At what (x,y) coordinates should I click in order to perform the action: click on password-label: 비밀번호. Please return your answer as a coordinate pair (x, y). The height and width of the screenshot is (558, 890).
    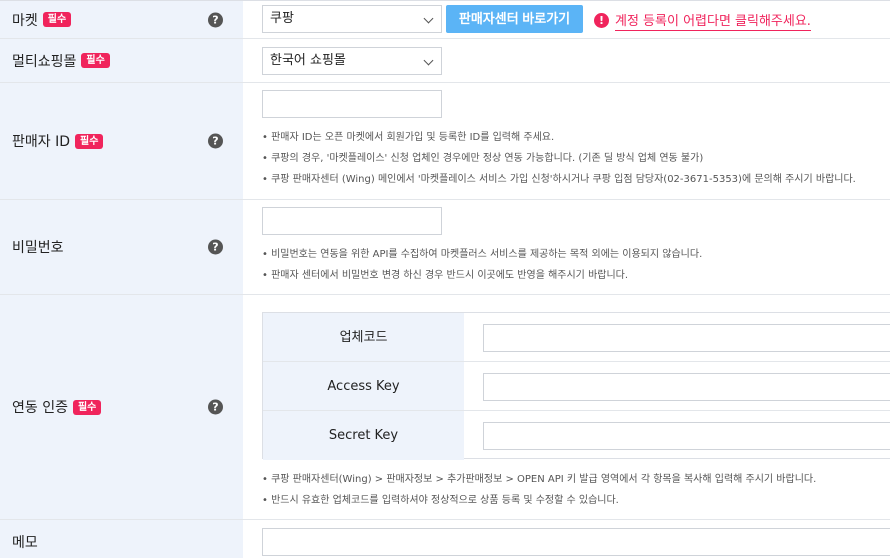
    Looking at the image, I should click on (38, 248).